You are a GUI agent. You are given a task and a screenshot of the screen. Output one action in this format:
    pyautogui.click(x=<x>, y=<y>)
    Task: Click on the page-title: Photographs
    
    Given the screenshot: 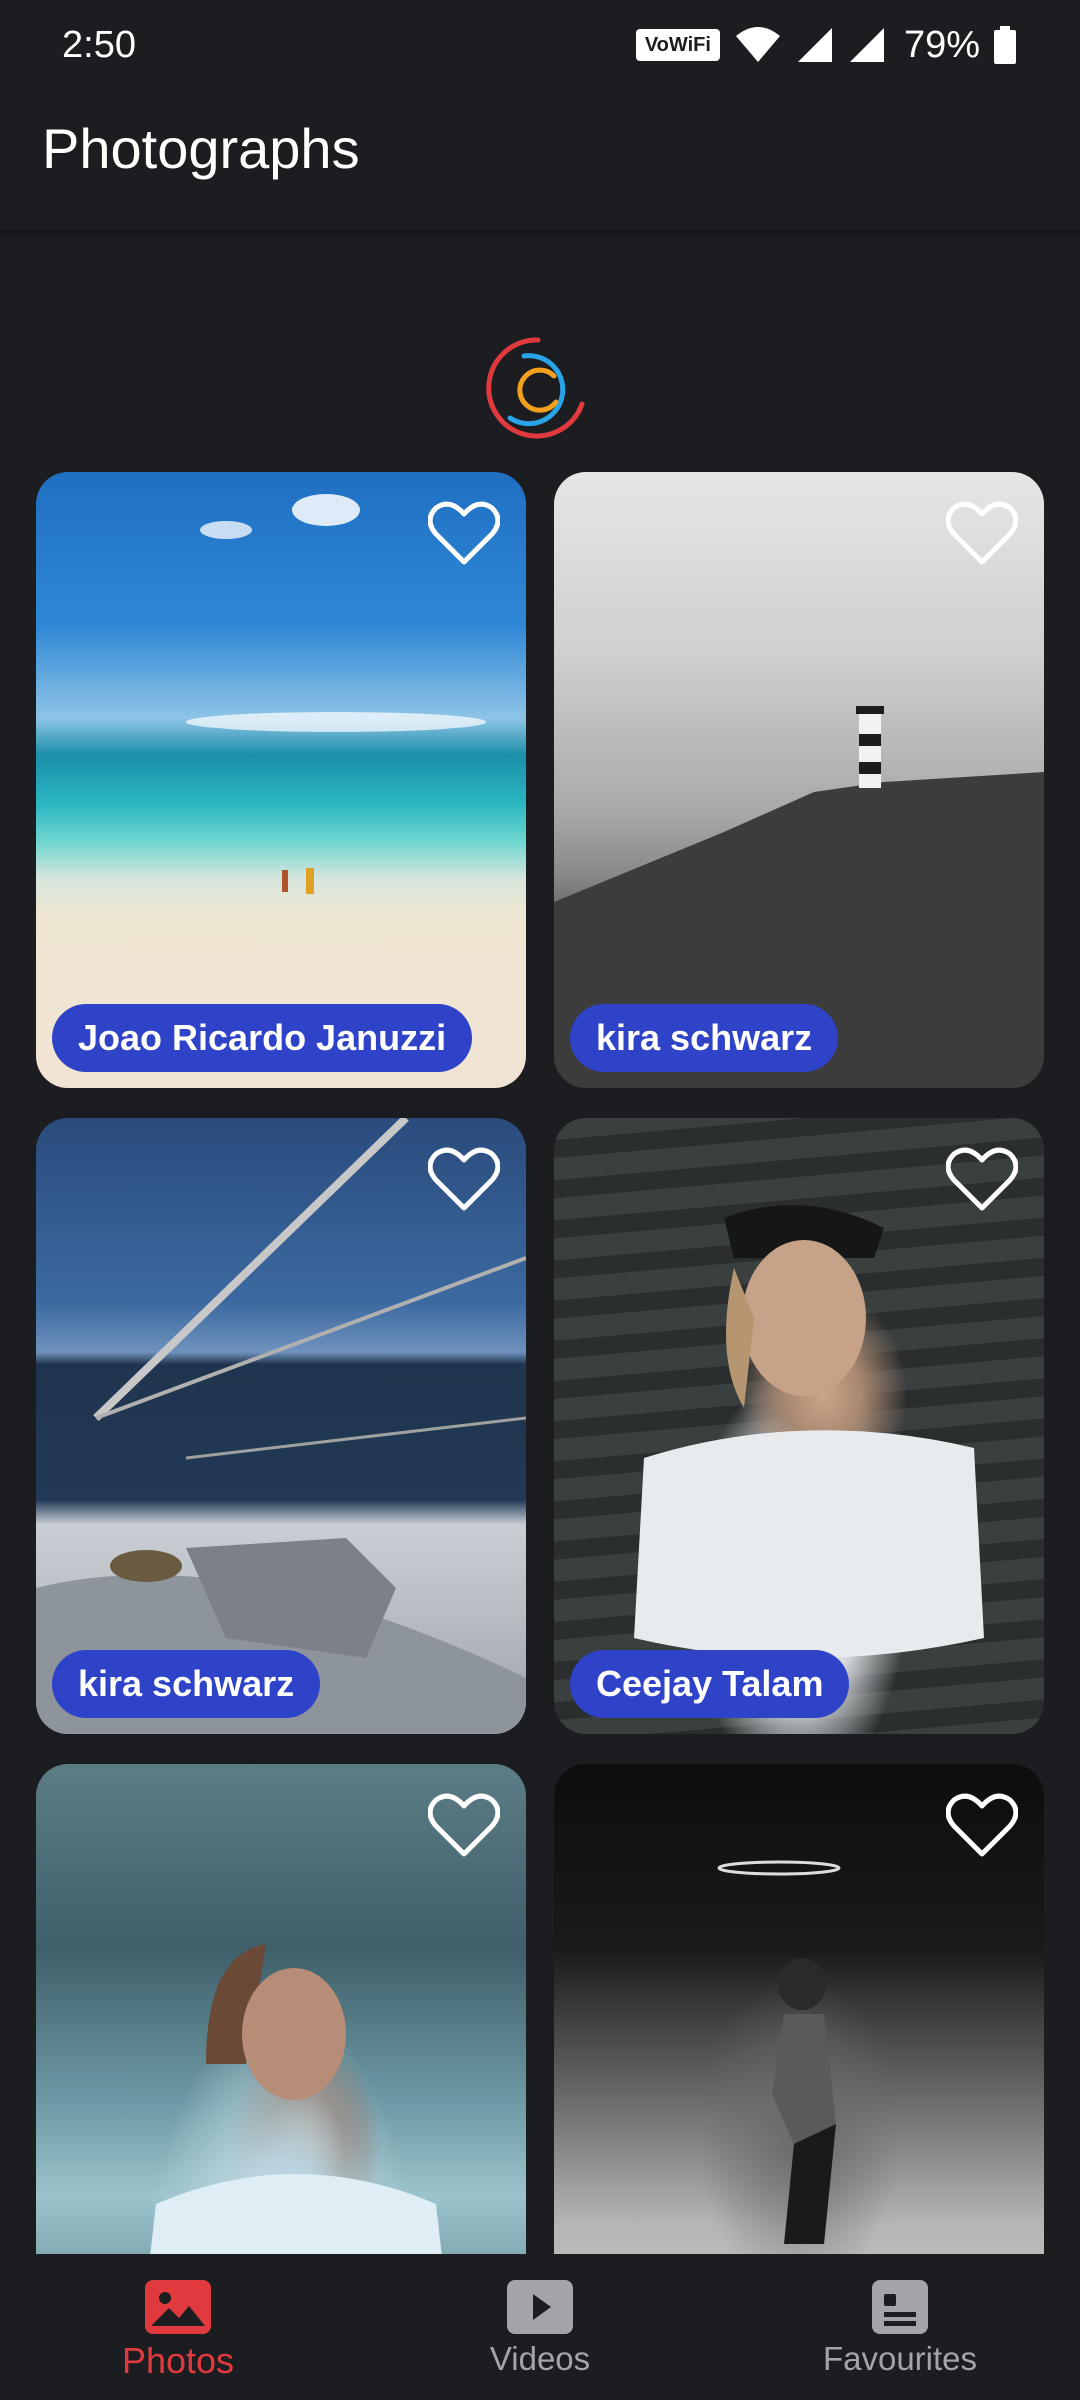 What is the action you would take?
    pyautogui.click(x=201, y=148)
    